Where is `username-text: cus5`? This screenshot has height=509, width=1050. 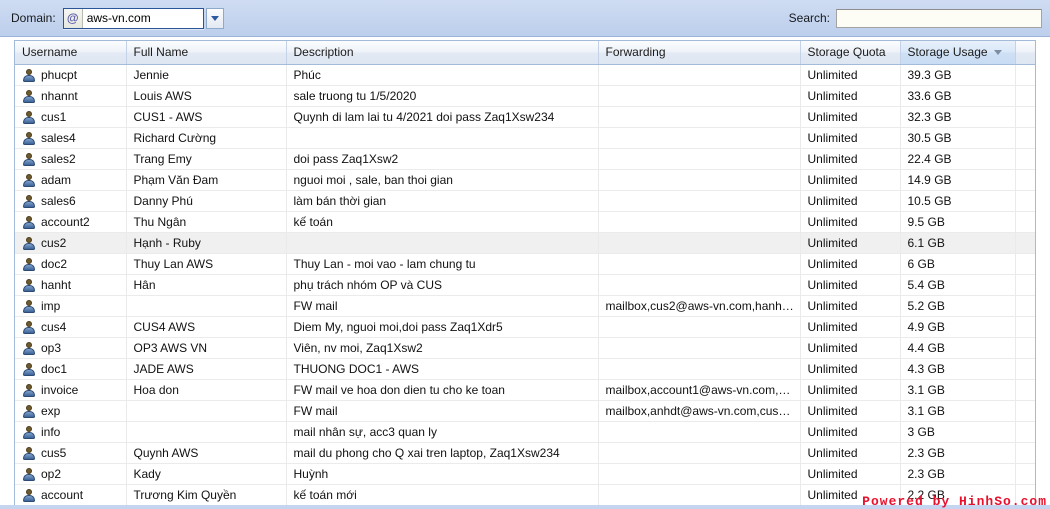
username-text: cus5 is located at coordinates (54, 452).